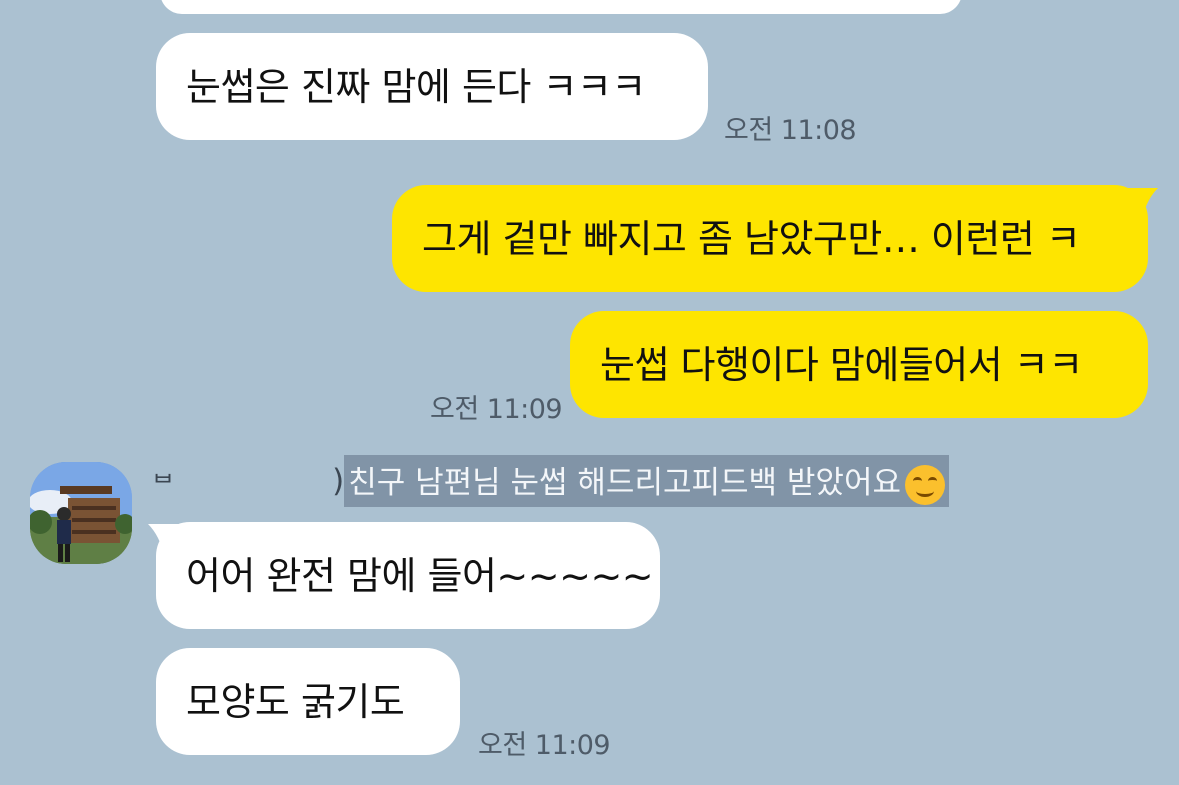 The width and height of the screenshot is (1179, 785). What do you see at coordinates (924, 484) in the screenshot?
I see `smiling-face-emoji-icon` at bounding box center [924, 484].